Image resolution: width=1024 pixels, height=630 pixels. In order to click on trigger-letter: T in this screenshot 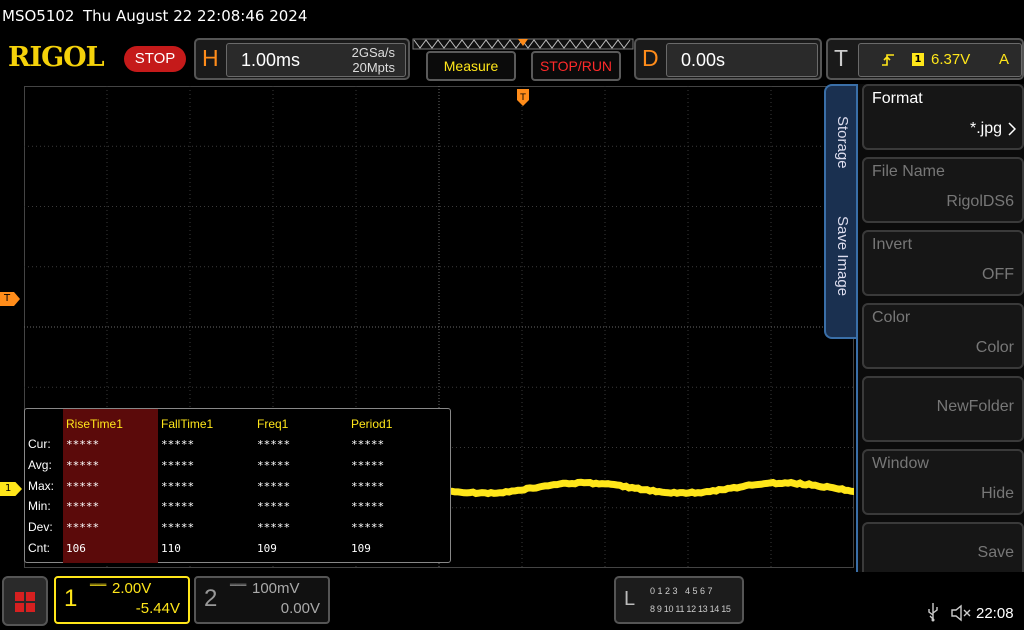, I will do `click(841, 58)`.